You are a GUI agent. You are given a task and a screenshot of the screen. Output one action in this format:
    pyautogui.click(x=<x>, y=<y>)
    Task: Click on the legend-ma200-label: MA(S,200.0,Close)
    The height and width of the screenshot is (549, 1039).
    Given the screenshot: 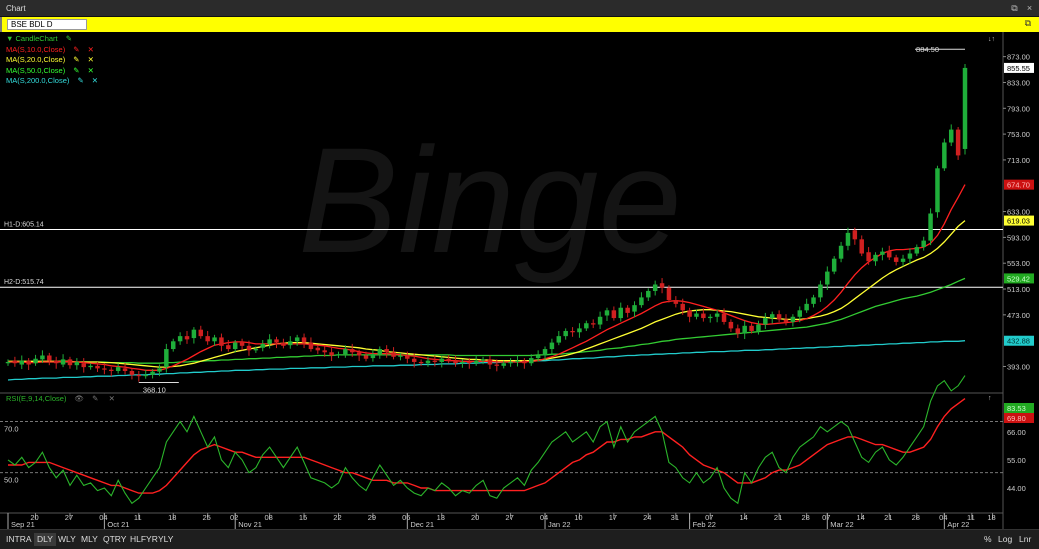 What is the action you would take?
    pyautogui.click(x=38, y=80)
    